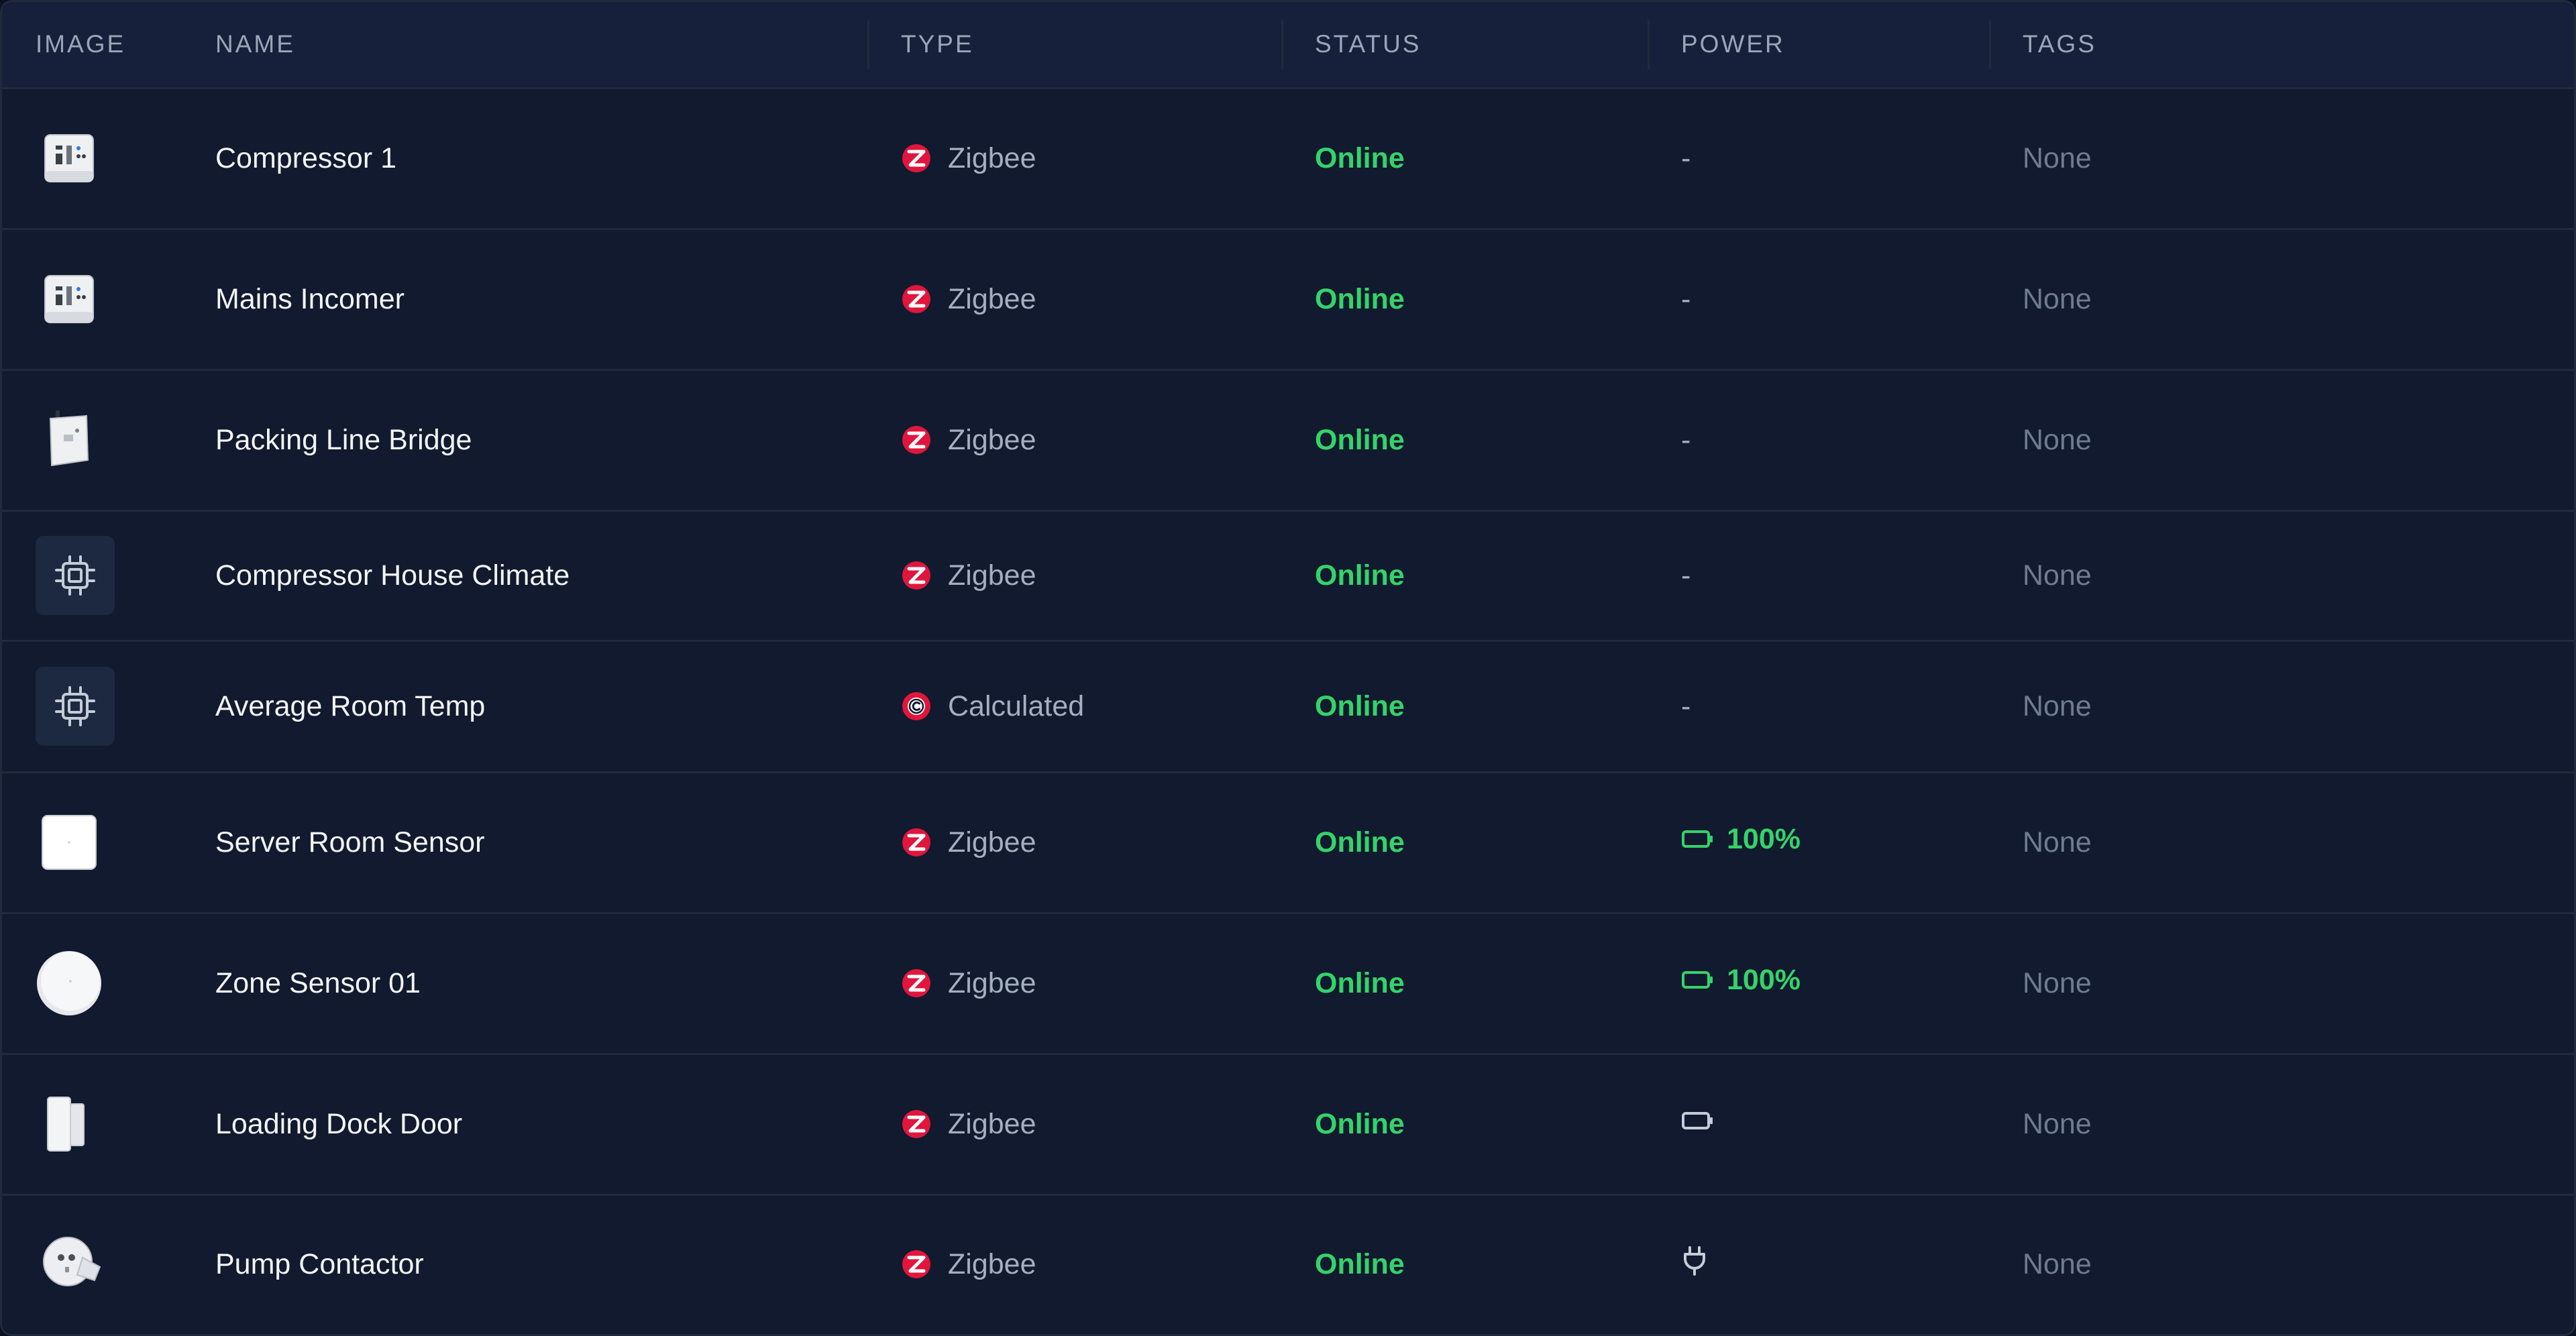  I want to click on square-sensor-device, so click(69, 842).